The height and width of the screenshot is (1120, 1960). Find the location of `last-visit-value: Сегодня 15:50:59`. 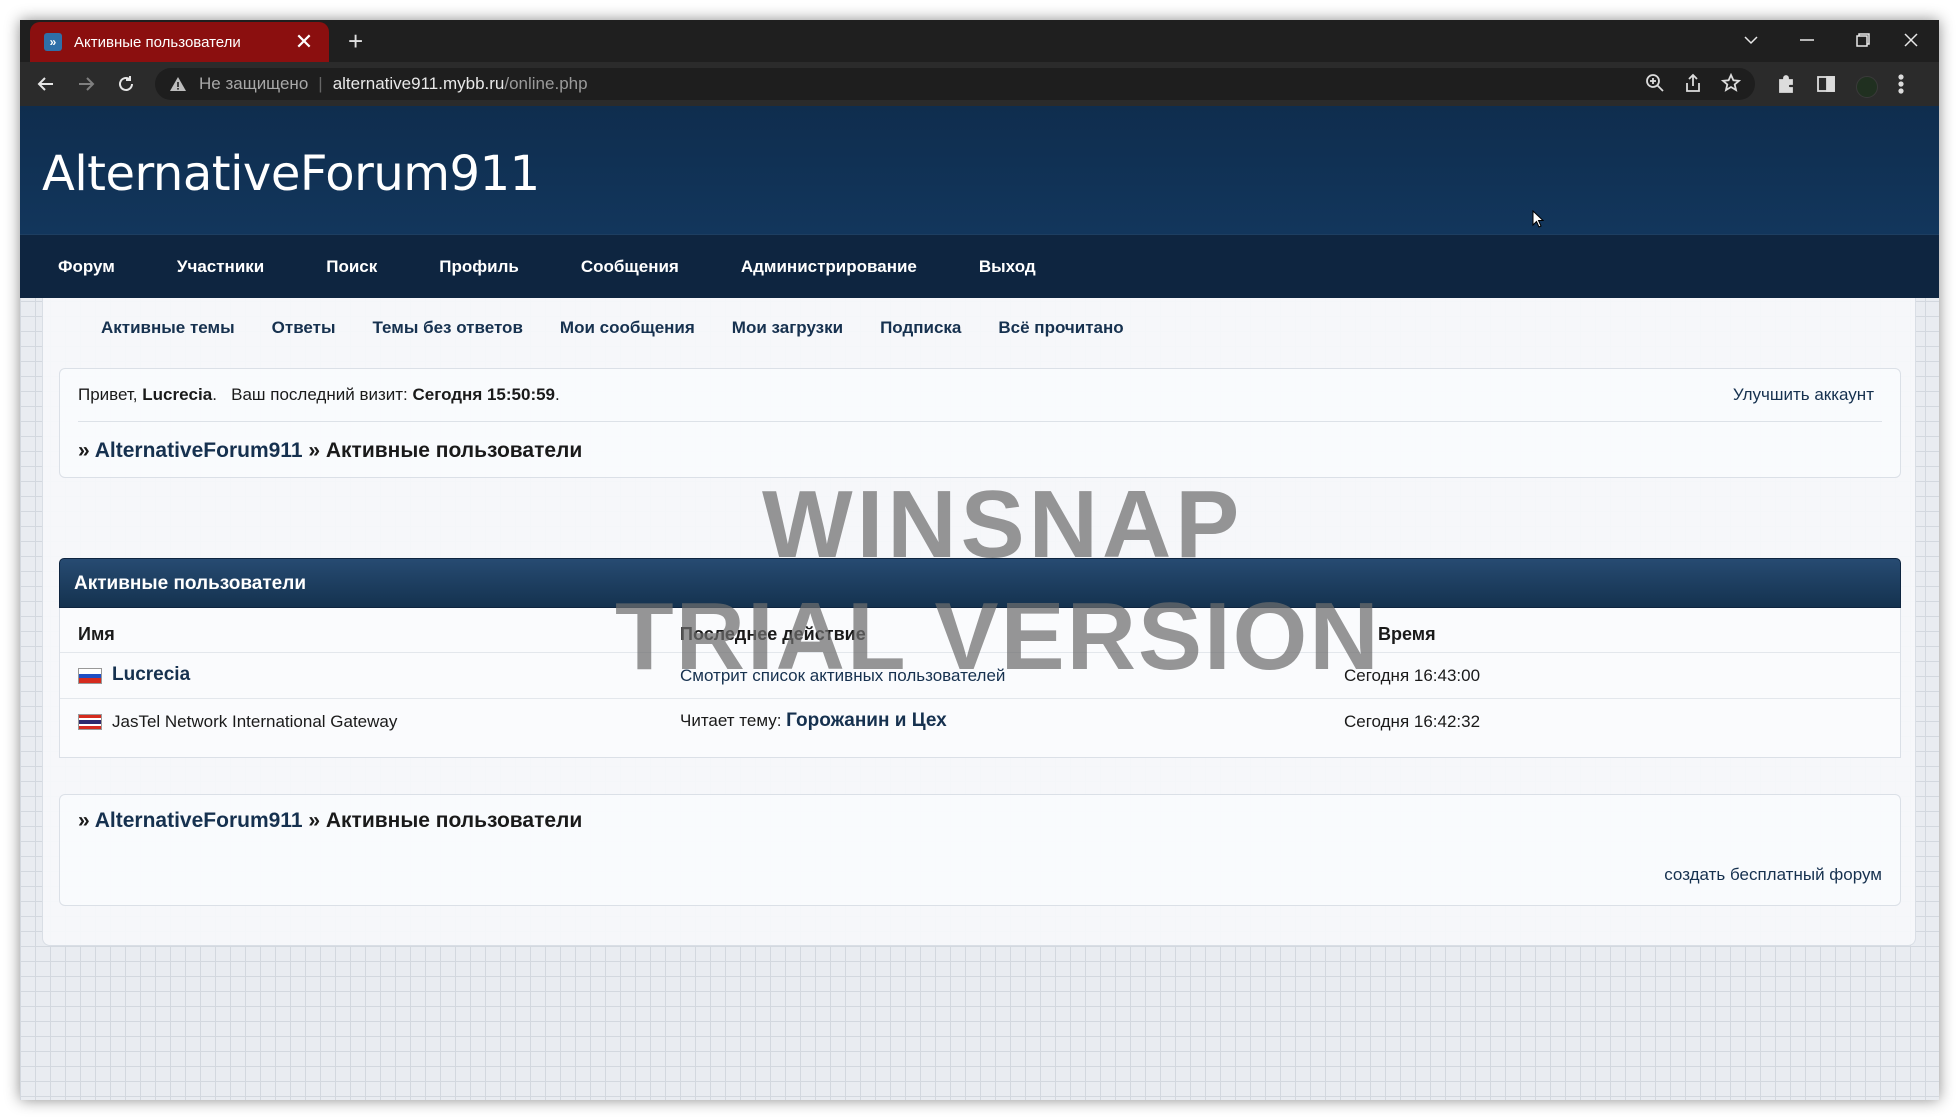

last-visit-value: Сегодня 15:50:59 is located at coordinates (484, 394).